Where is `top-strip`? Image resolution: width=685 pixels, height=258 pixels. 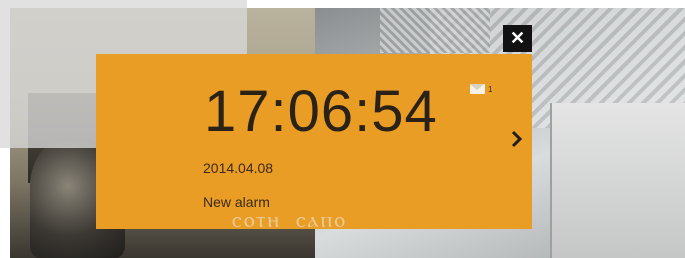
top-strip is located at coordinates (466, 4).